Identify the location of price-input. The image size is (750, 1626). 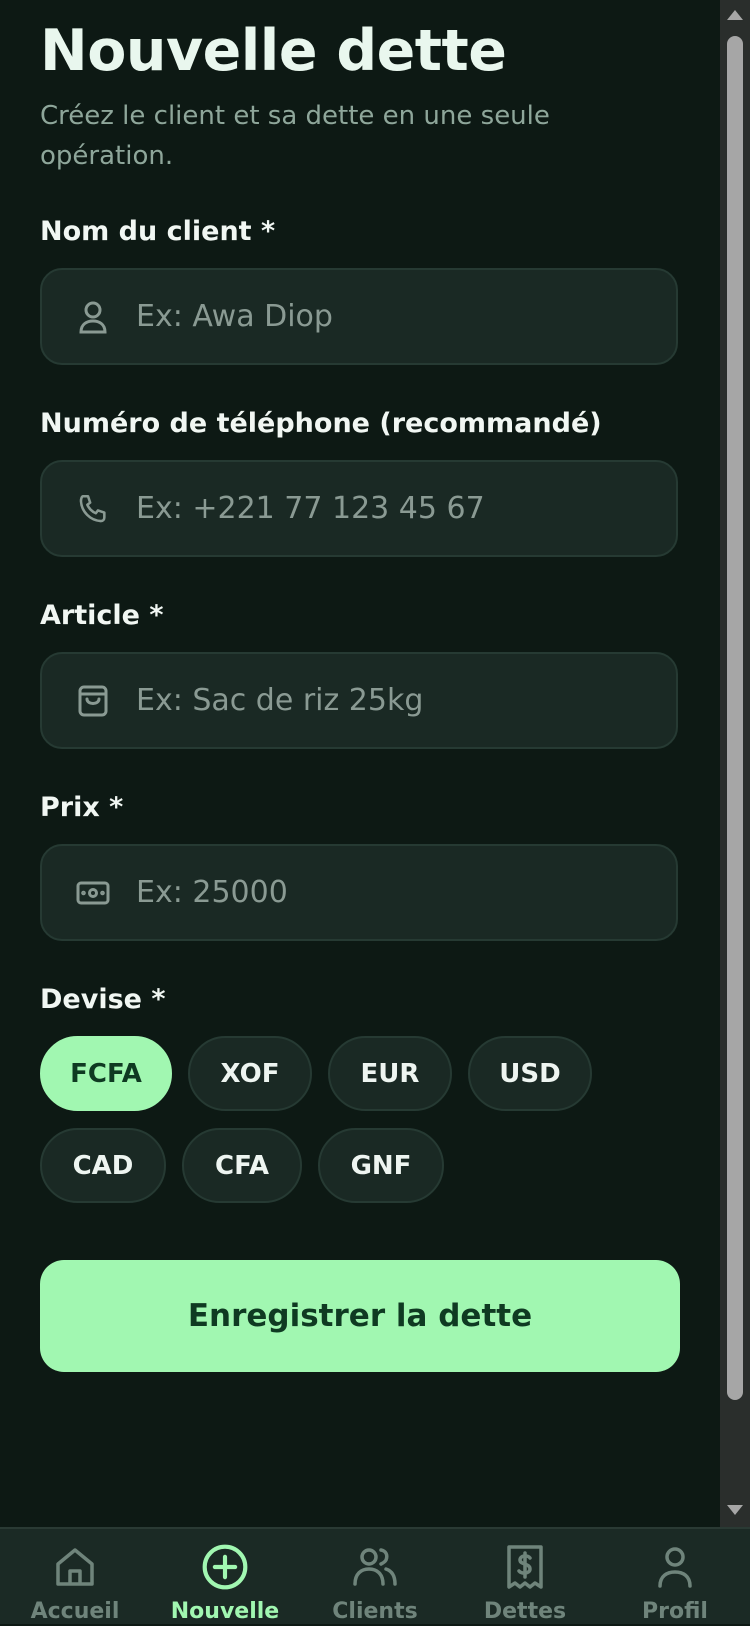
(406, 892).